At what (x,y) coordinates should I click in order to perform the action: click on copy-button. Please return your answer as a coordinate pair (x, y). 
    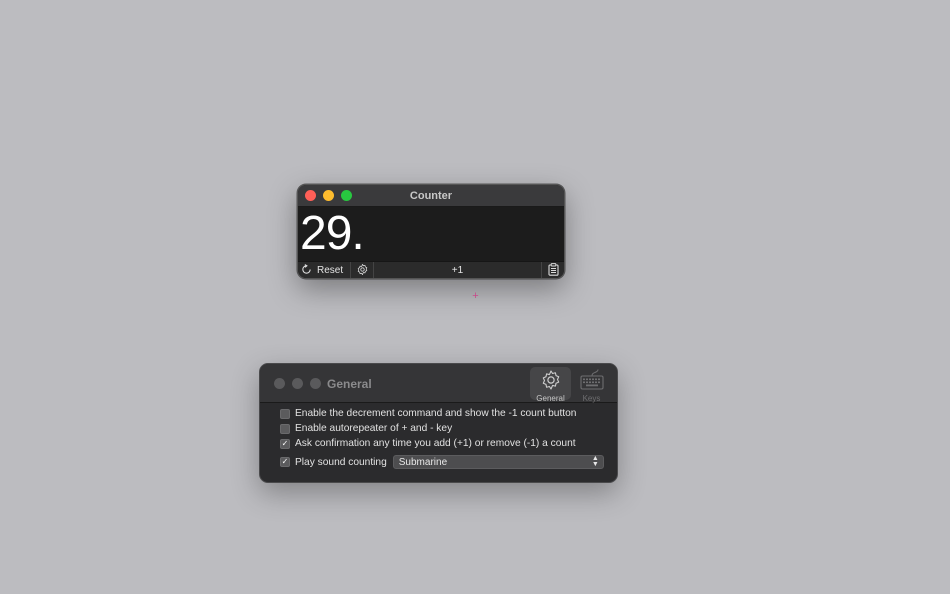
    Looking at the image, I should click on (553, 270).